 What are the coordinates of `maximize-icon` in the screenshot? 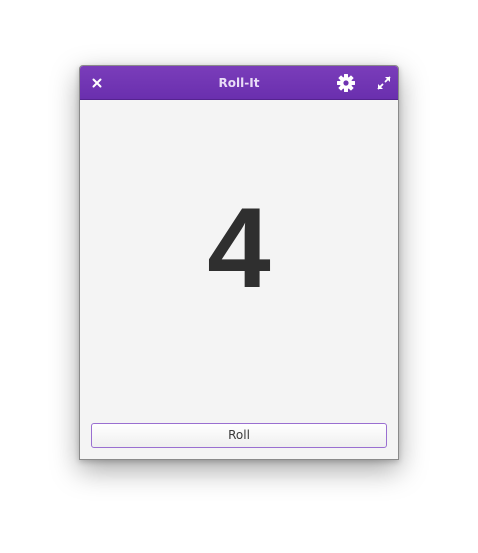 It's located at (384, 83).